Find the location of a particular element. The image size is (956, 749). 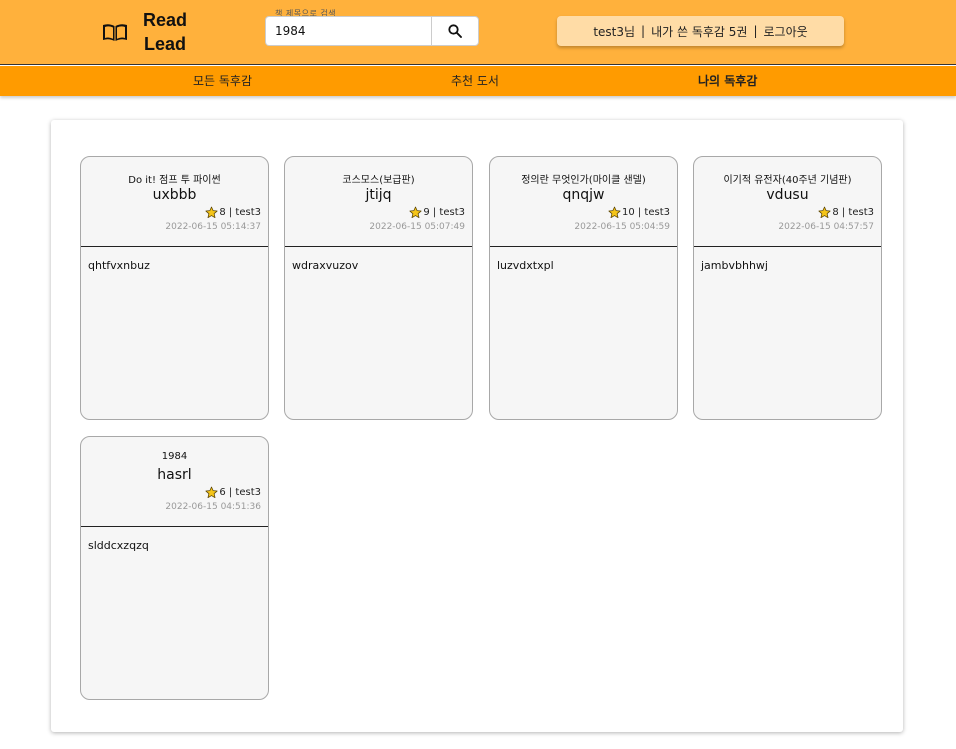

review-date: 2022-06-15 04:57:57 is located at coordinates (826, 227).